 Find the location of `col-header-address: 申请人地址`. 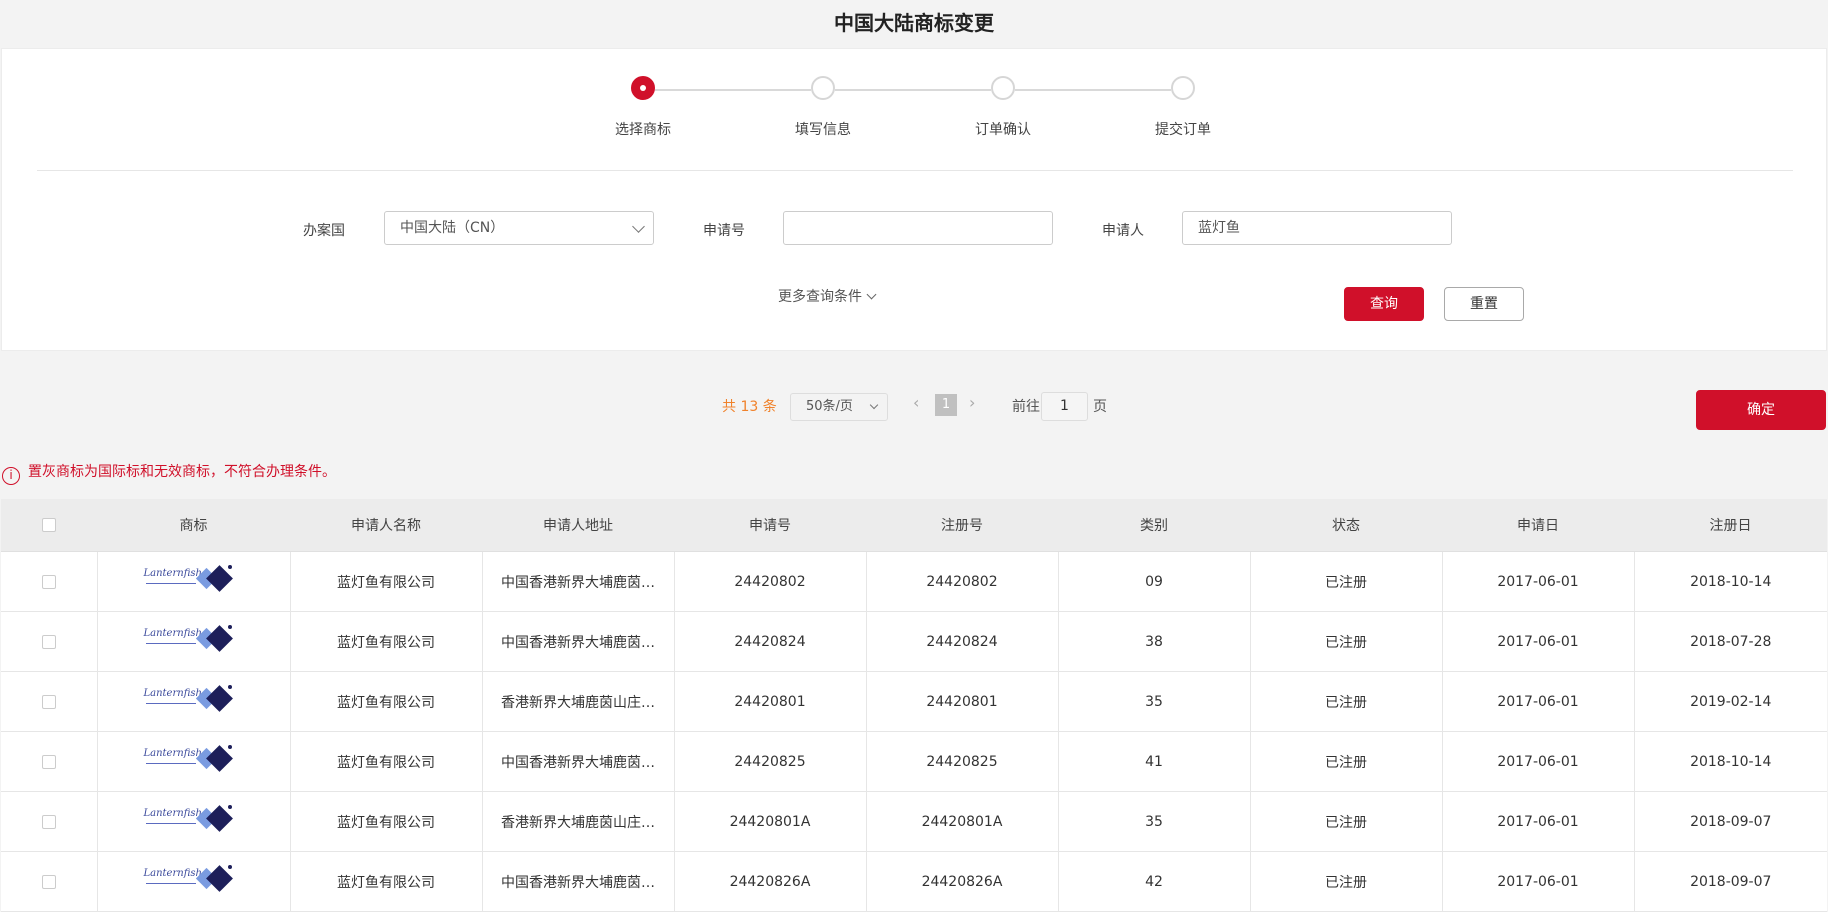

col-header-address: 申请人地址 is located at coordinates (578, 525).